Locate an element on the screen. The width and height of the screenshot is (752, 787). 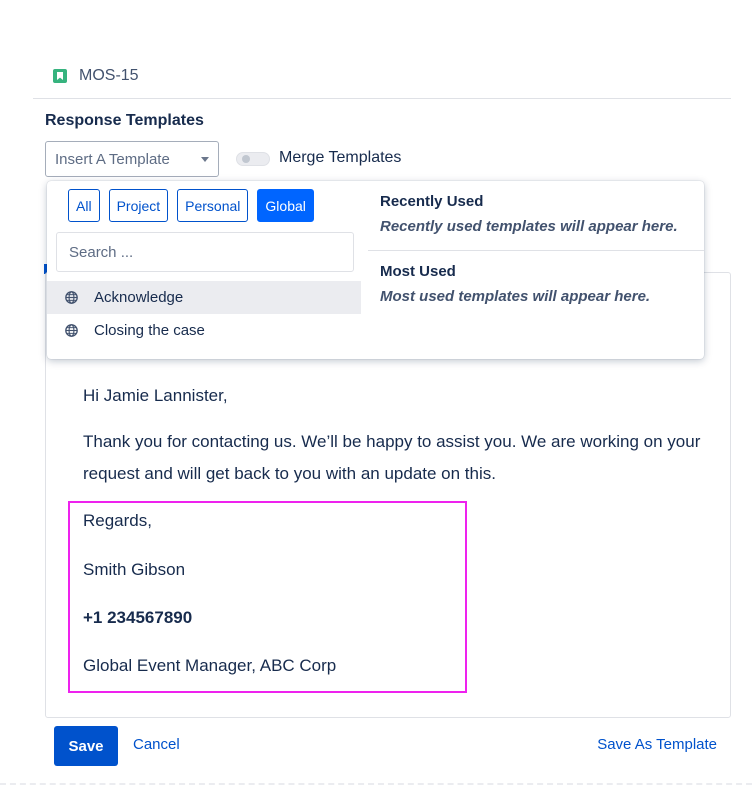
cancel-button: Cancel is located at coordinates (156, 744).